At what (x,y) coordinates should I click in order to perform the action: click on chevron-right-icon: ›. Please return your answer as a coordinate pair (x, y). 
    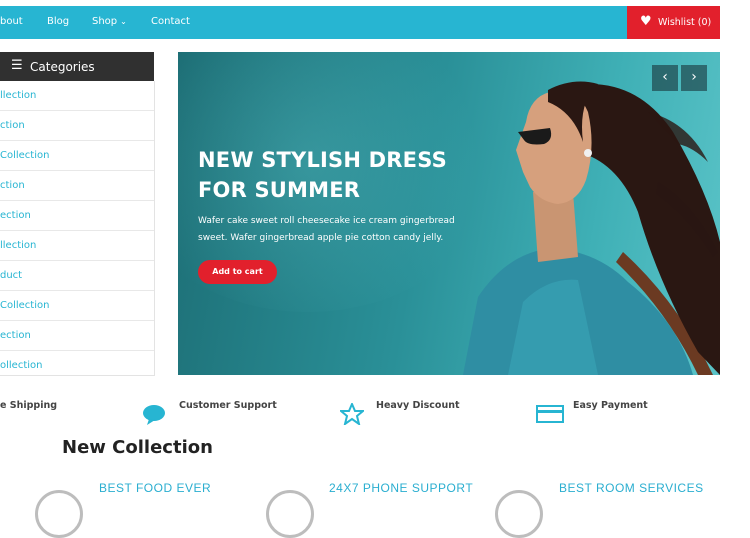
    Looking at the image, I should click on (694, 77).